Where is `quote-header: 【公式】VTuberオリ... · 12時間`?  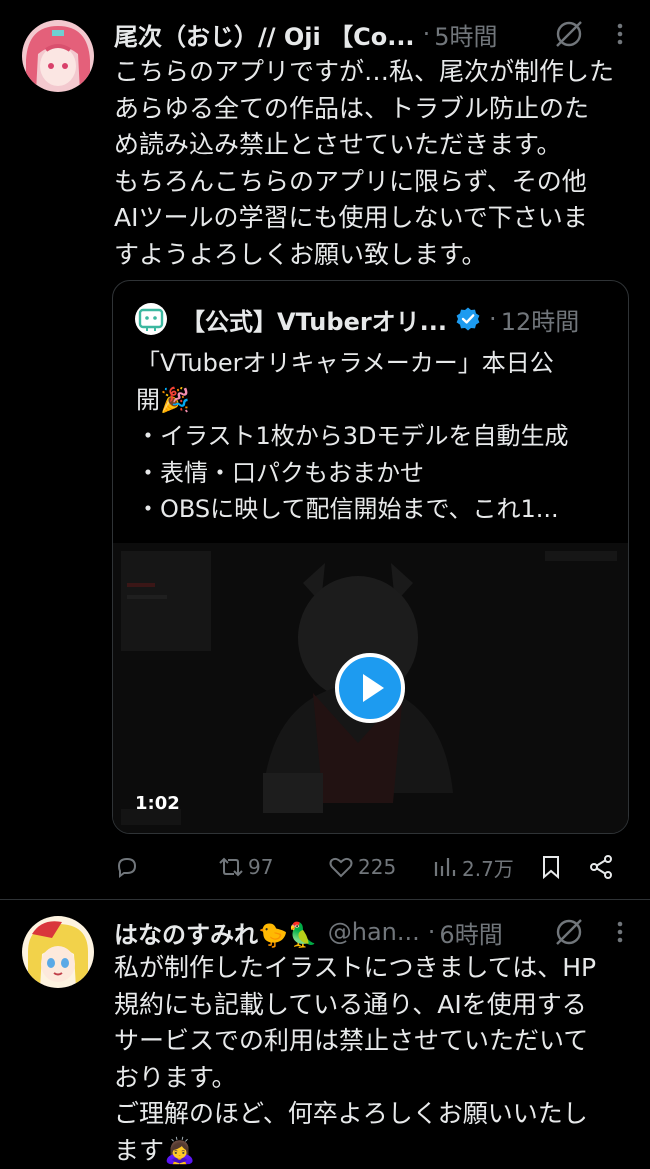
quote-header: 【公式】VTuberオリ... · 12時間 is located at coordinates (371, 319).